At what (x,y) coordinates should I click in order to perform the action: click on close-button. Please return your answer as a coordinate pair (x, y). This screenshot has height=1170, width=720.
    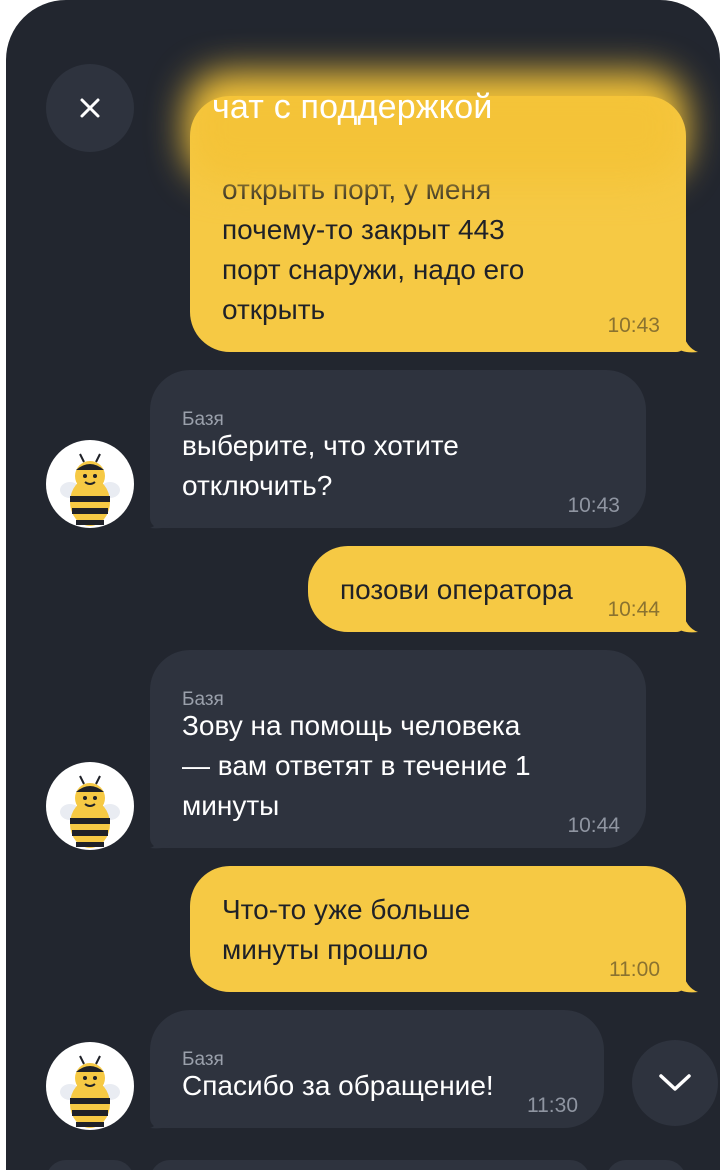
    Looking at the image, I should click on (90, 108).